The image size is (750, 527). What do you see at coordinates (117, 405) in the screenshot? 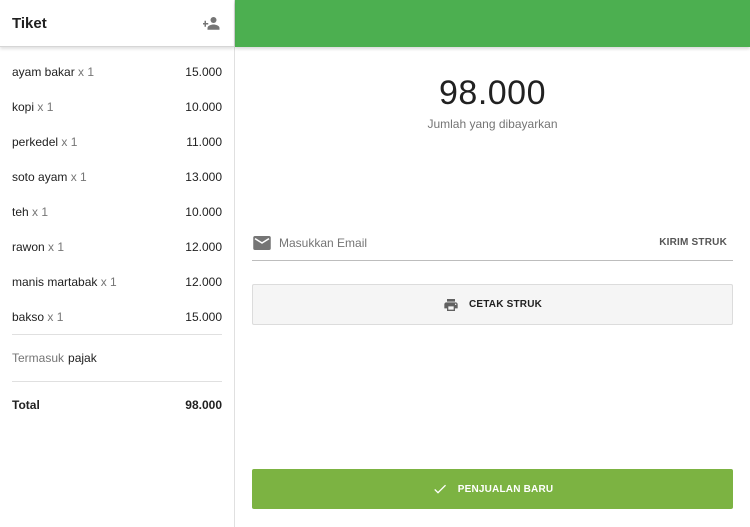
I see `total-row: Total 98.000` at bounding box center [117, 405].